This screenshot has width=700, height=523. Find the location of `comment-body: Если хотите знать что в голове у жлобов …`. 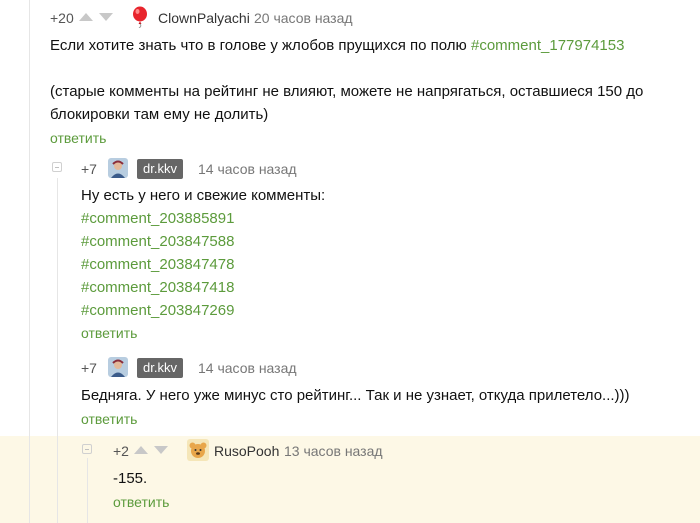

comment-body: Если хотите знать что в голове у жлобов … is located at coordinates (370, 45).